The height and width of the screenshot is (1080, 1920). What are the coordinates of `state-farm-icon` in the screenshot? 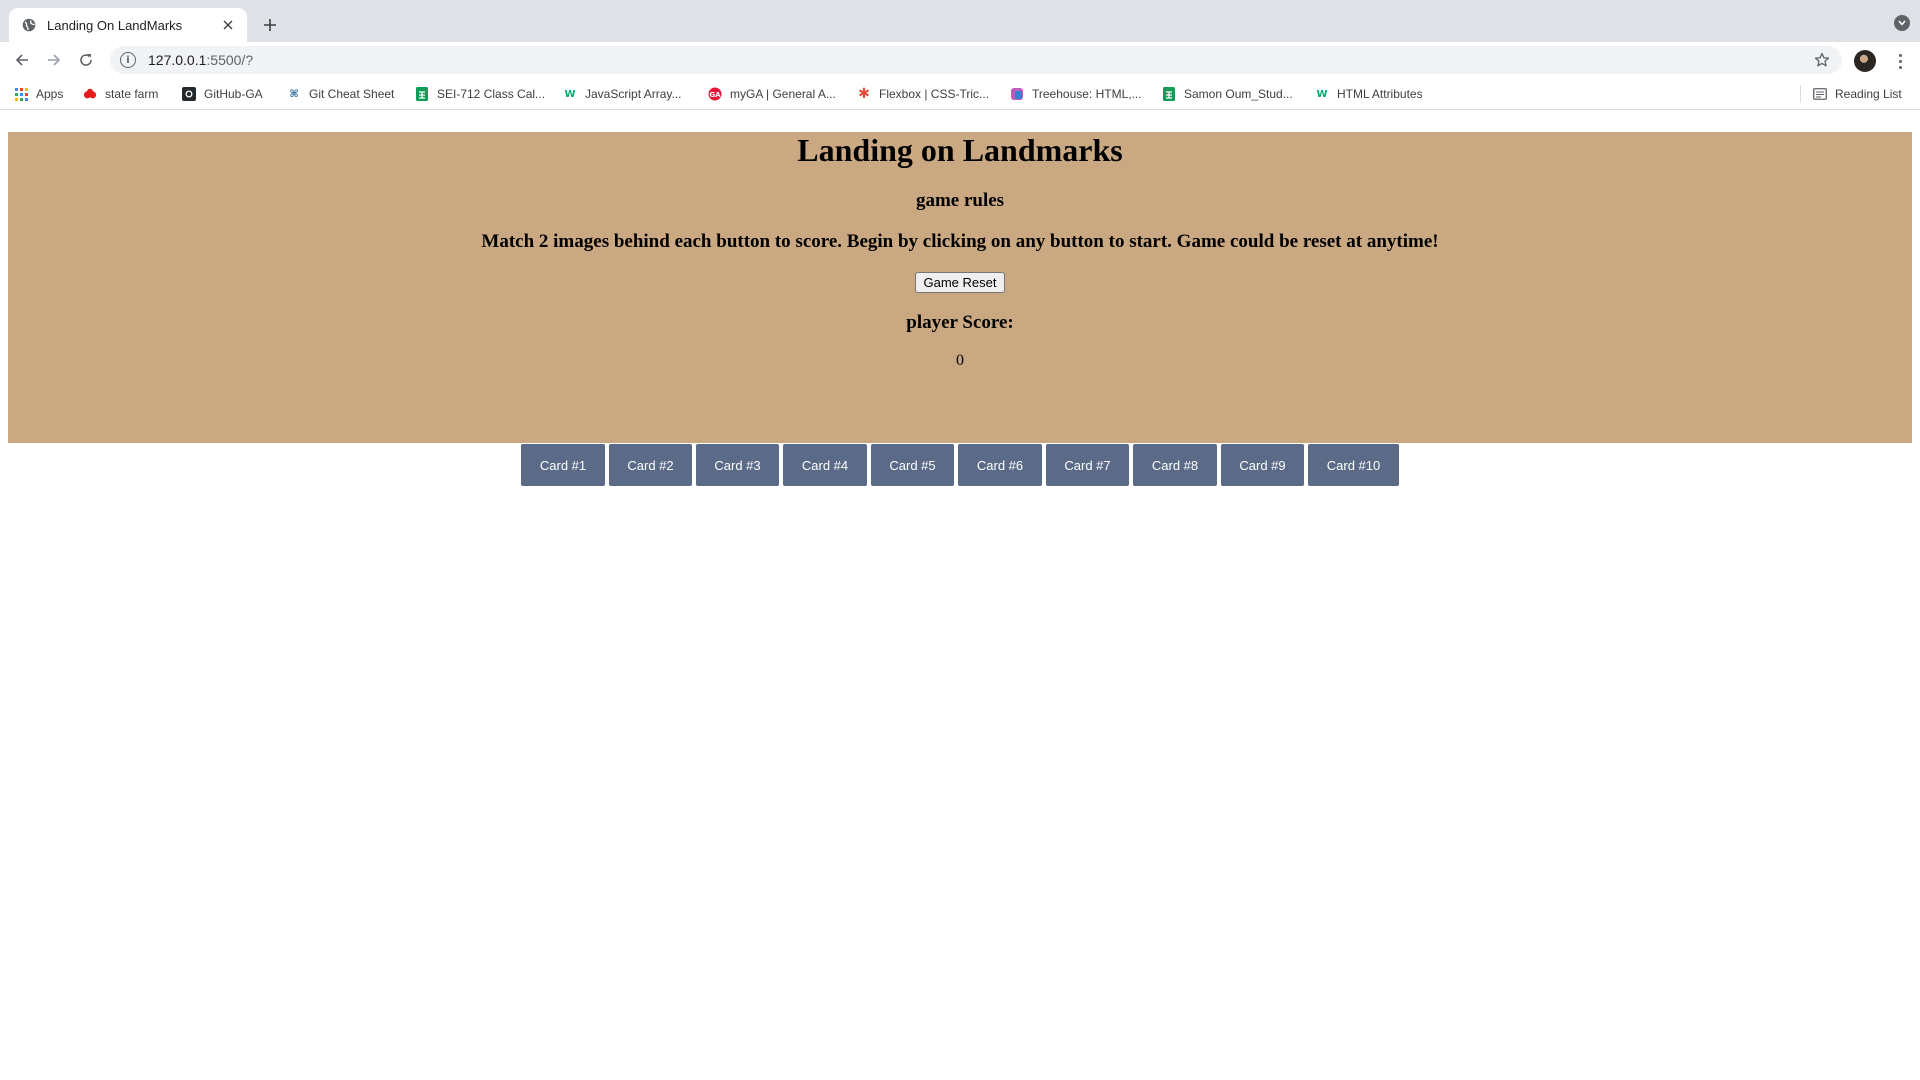 It's located at (90, 94).